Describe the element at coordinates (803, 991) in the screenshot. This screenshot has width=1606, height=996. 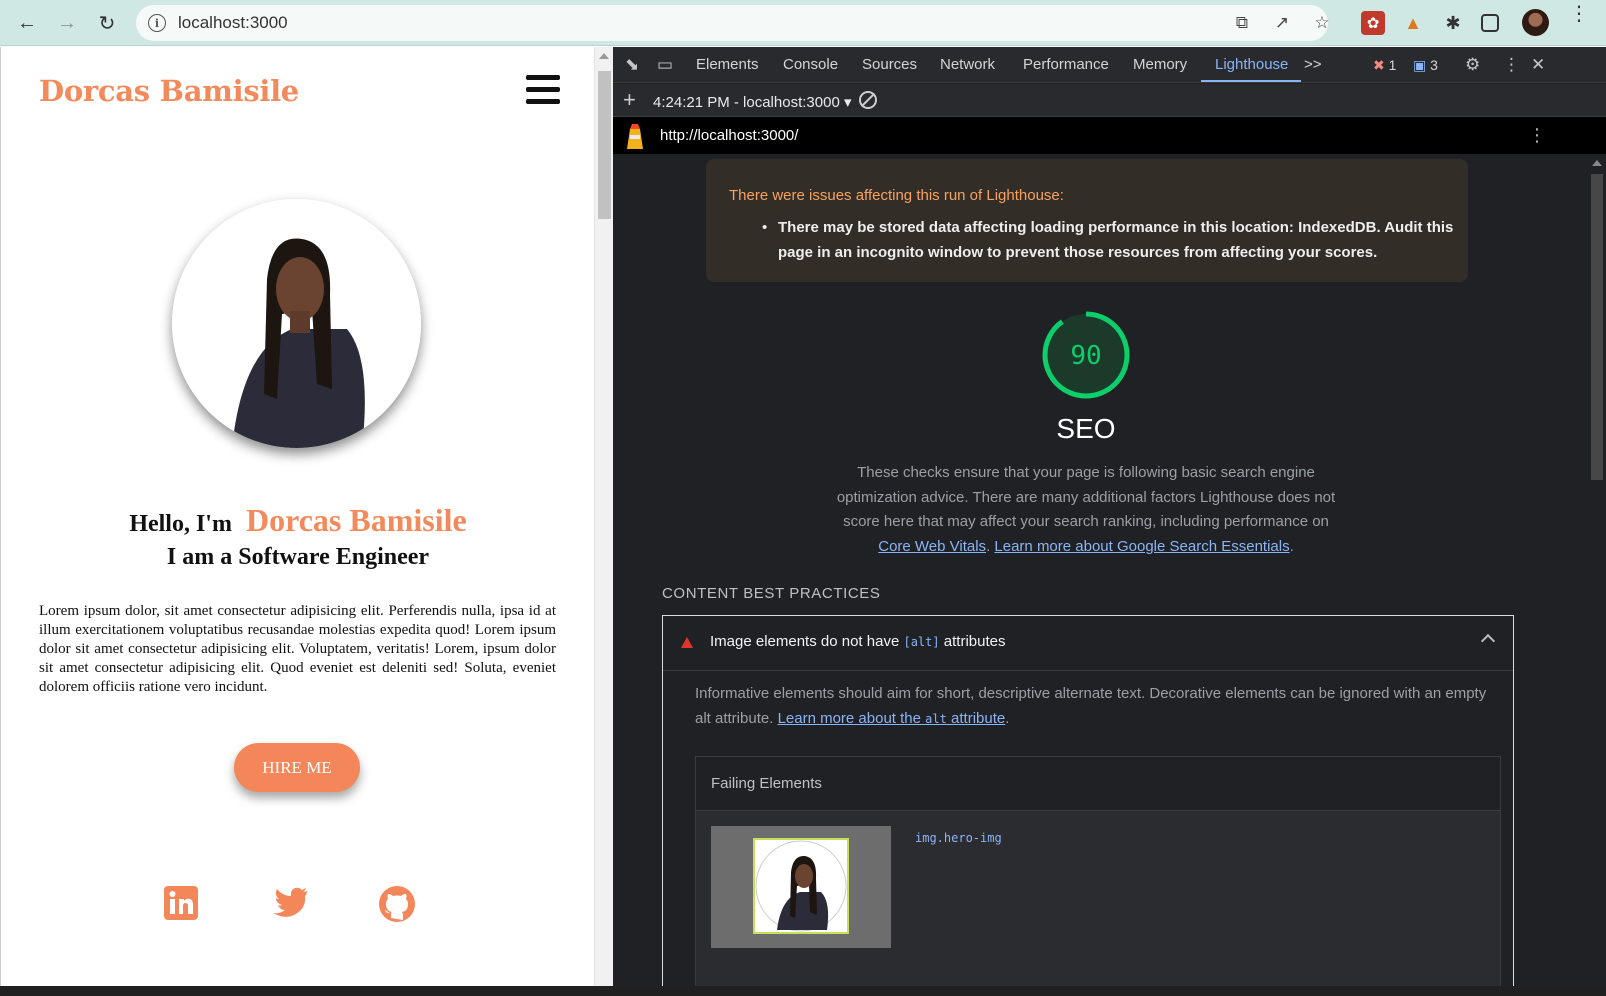
I see `os-taskbar` at that location.